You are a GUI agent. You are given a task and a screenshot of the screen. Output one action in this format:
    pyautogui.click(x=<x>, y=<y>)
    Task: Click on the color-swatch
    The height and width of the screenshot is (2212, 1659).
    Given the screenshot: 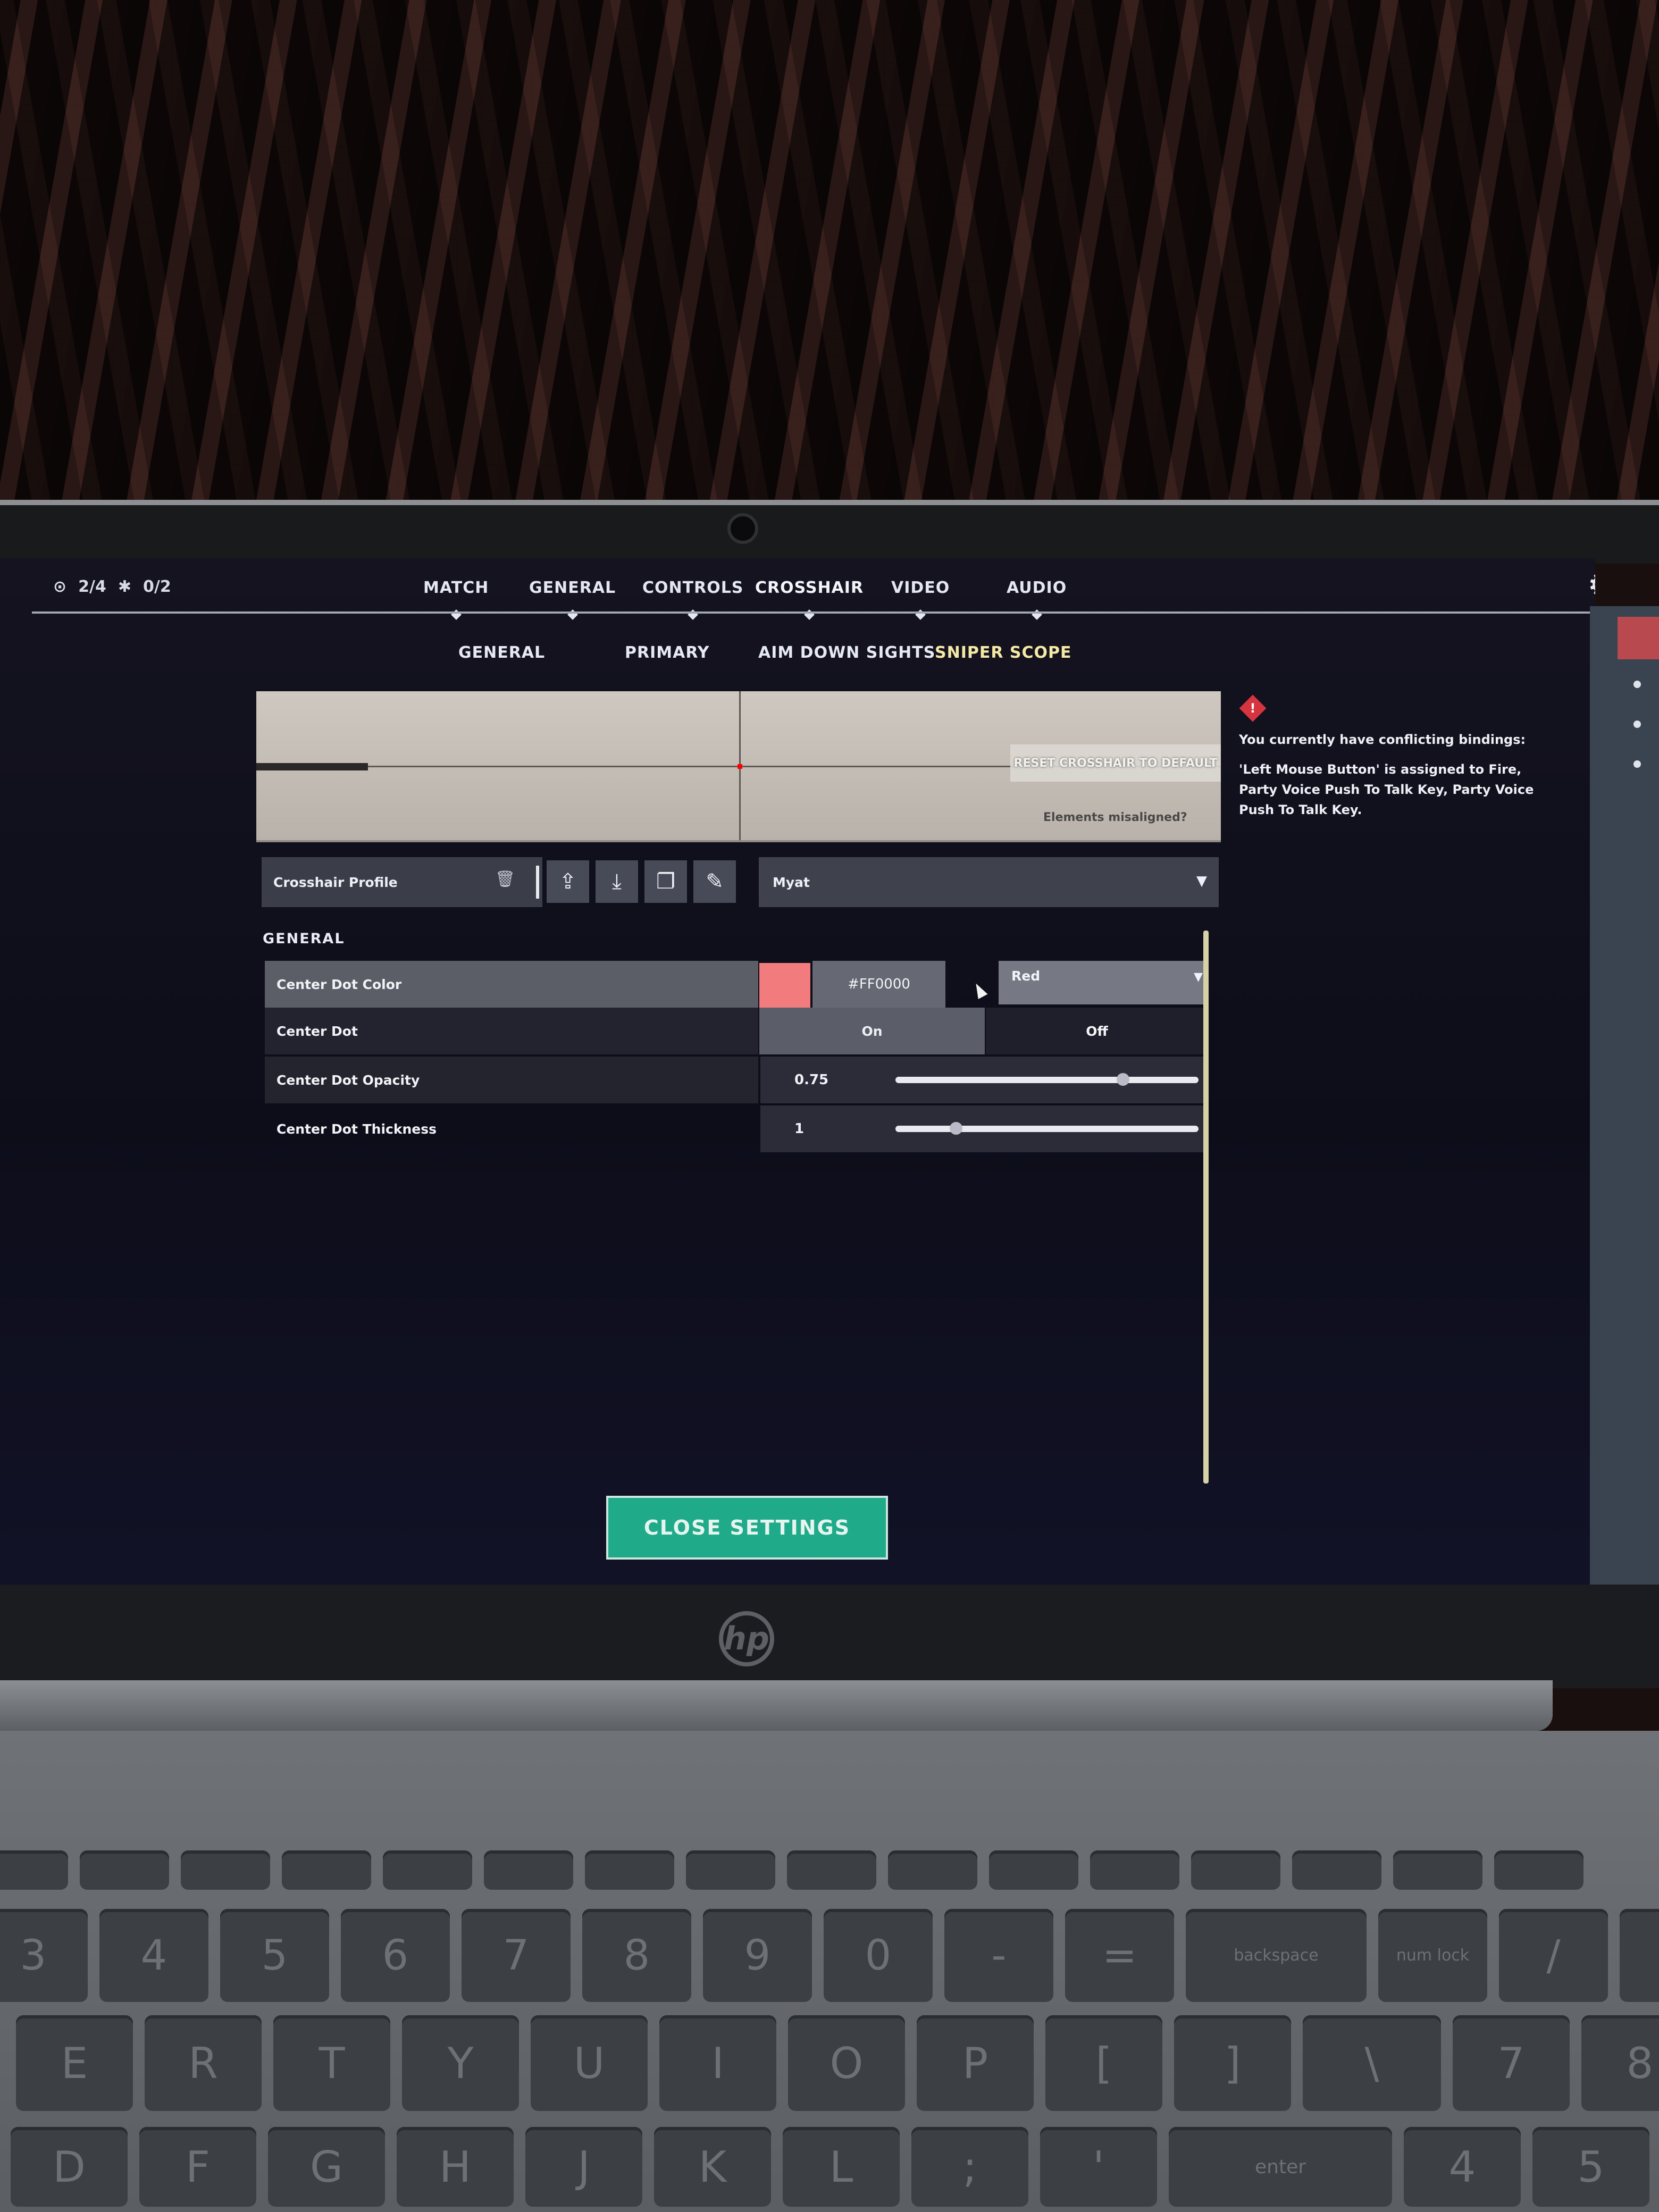 What is the action you would take?
    pyautogui.click(x=784, y=986)
    